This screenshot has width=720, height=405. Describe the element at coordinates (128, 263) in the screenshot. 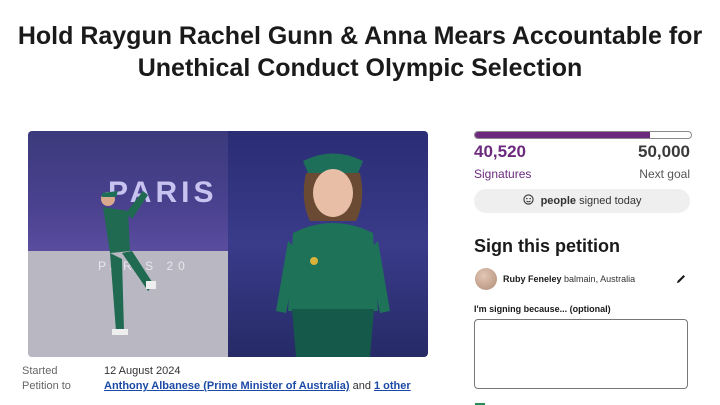

I see `dancer-figure` at that location.